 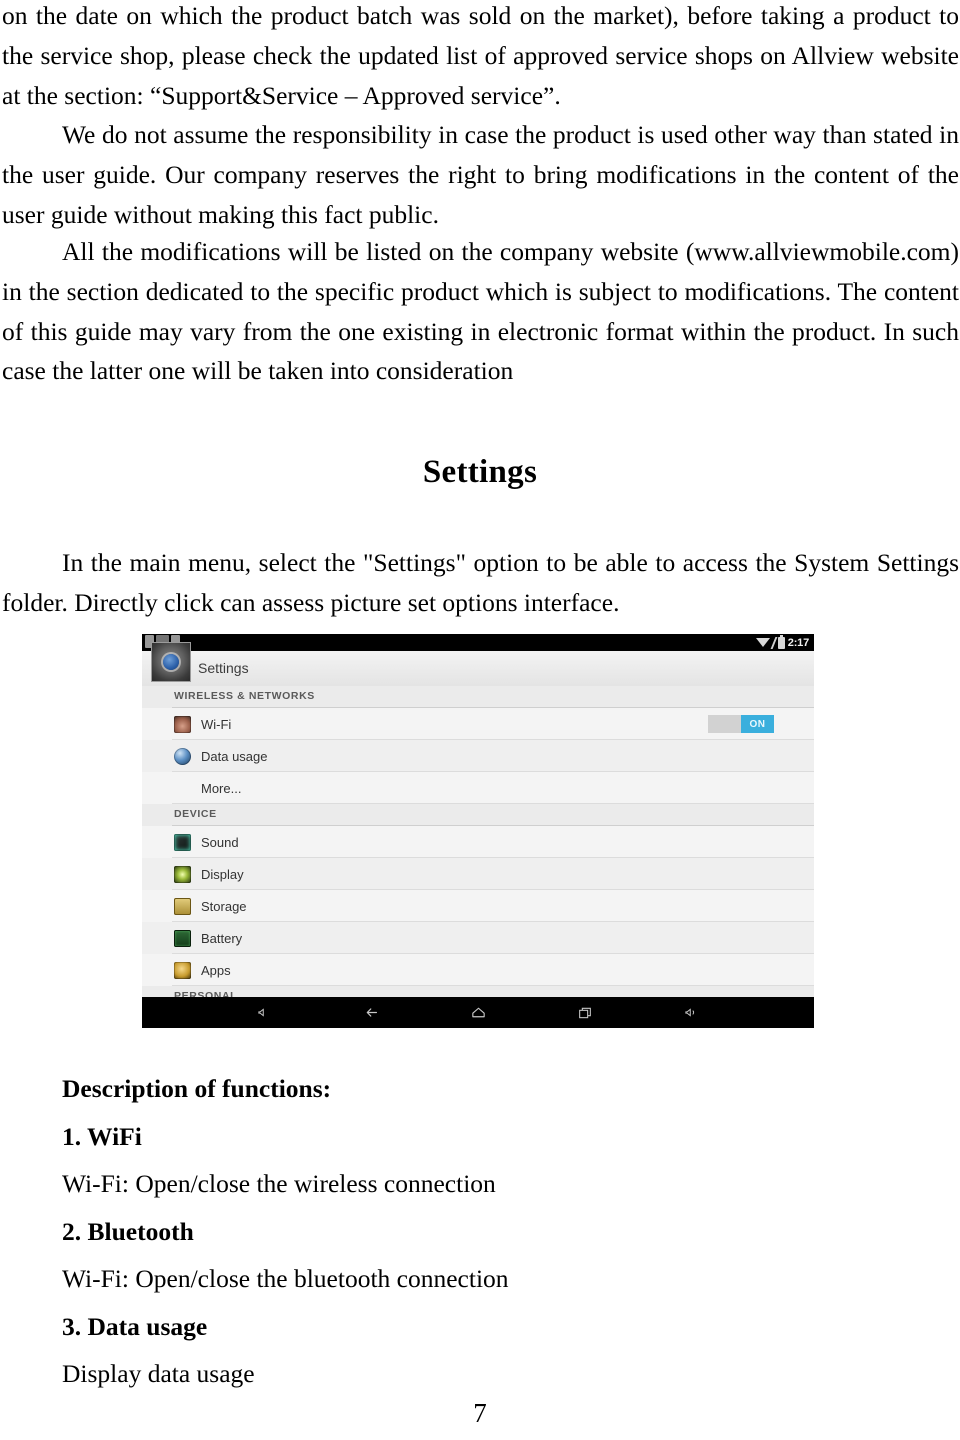 What do you see at coordinates (478, 938) in the screenshot?
I see `settings-row-battery: Battery` at bounding box center [478, 938].